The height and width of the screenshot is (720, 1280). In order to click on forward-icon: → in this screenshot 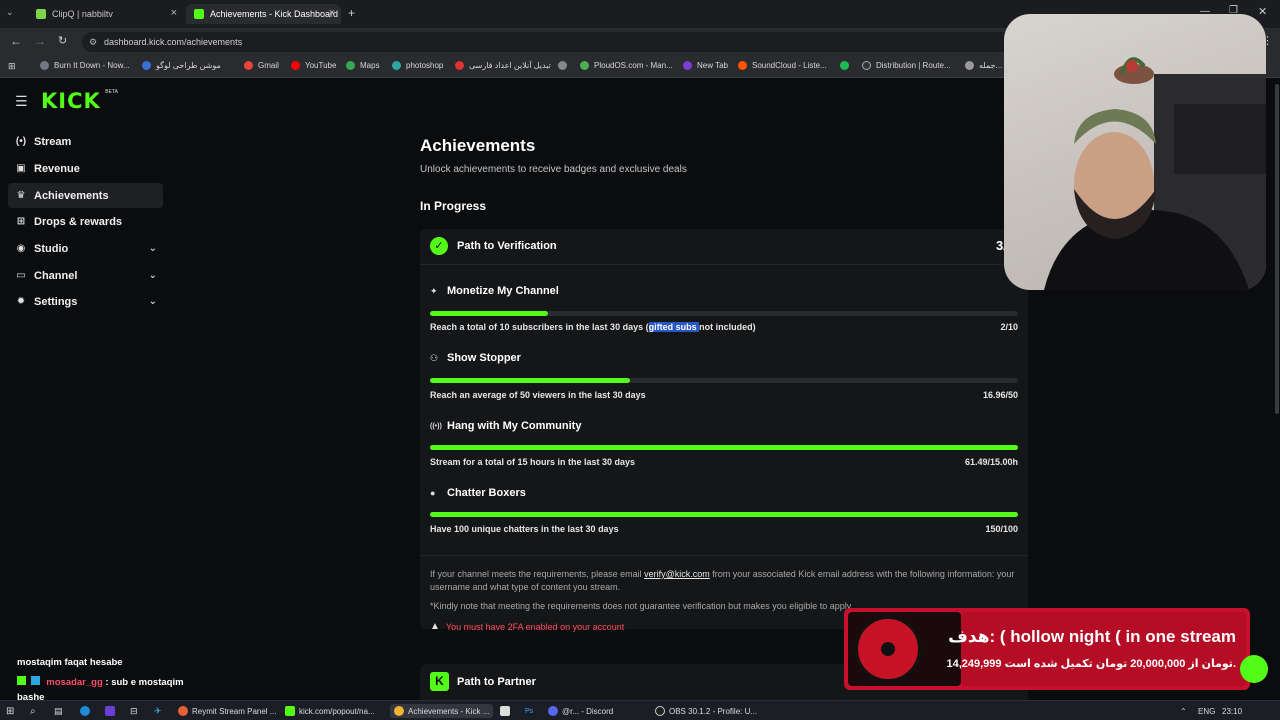, I will do `click(40, 41)`.